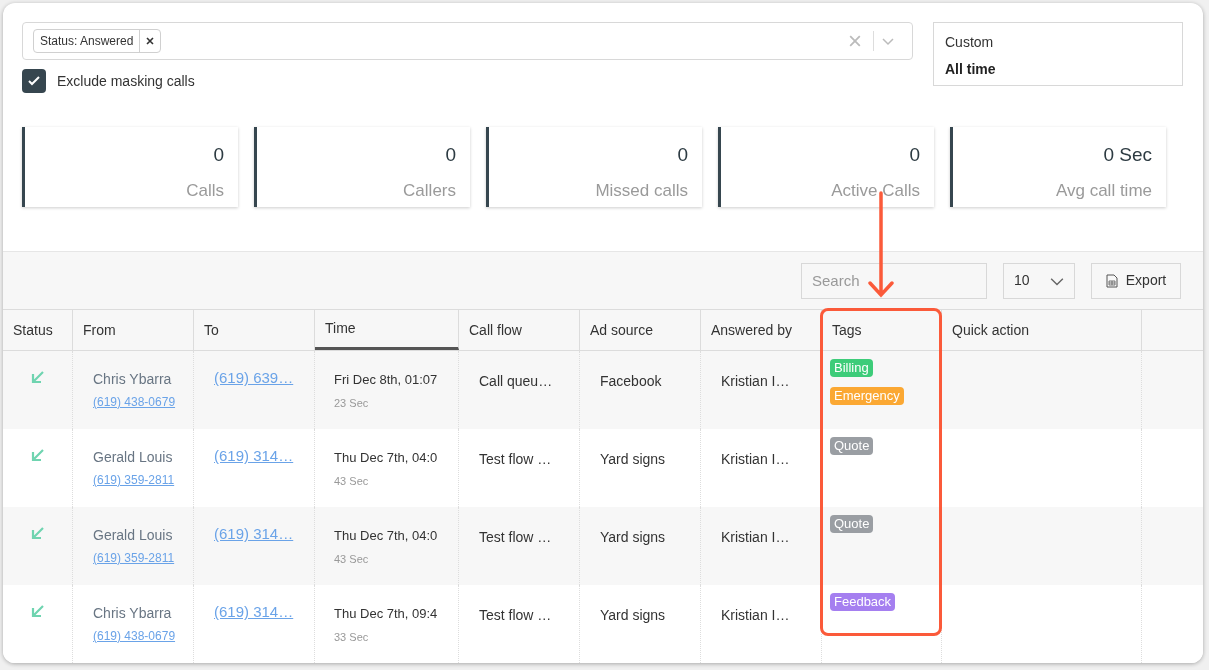 This screenshot has height=670, width=1209. I want to click on date-range-picker: Custom All time, so click(1058, 54).